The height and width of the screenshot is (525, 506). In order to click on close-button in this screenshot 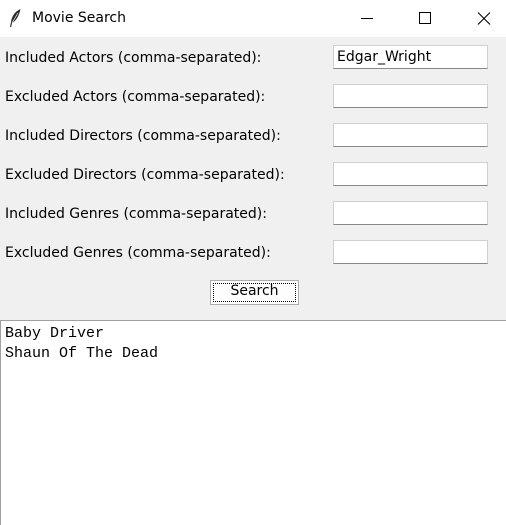, I will do `click(480, 18)`.